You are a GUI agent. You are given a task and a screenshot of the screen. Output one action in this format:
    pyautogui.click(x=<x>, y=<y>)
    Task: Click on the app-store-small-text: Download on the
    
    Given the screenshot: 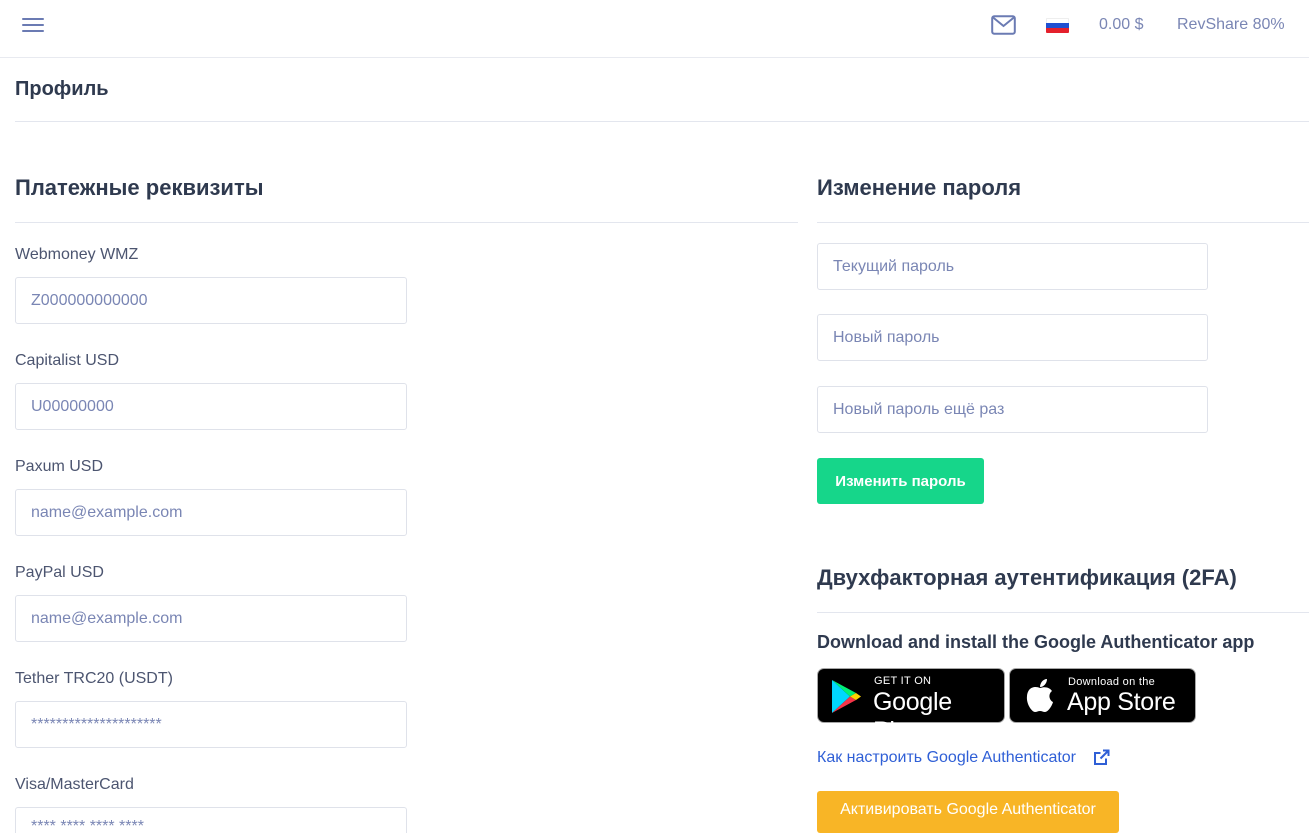 What is the action you would take?
    pyautogui.click(x=1112, y=682)
    